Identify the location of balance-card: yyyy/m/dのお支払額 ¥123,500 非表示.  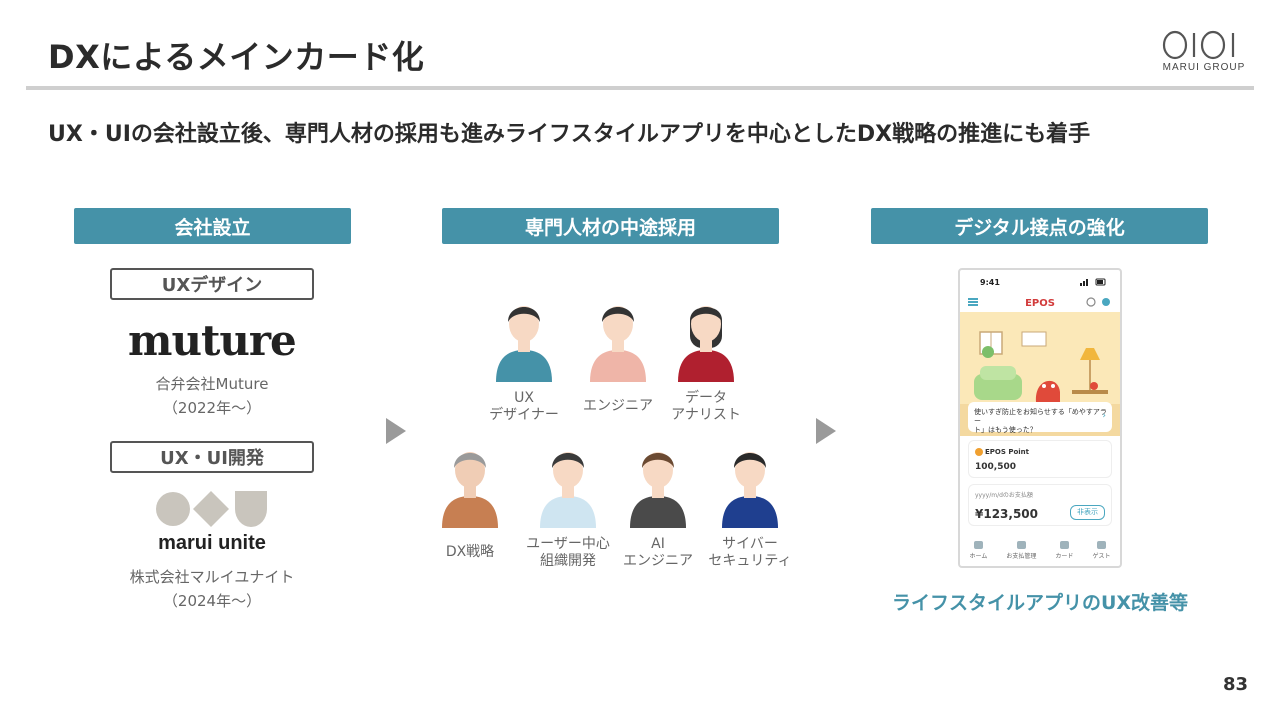
(1040, 505).